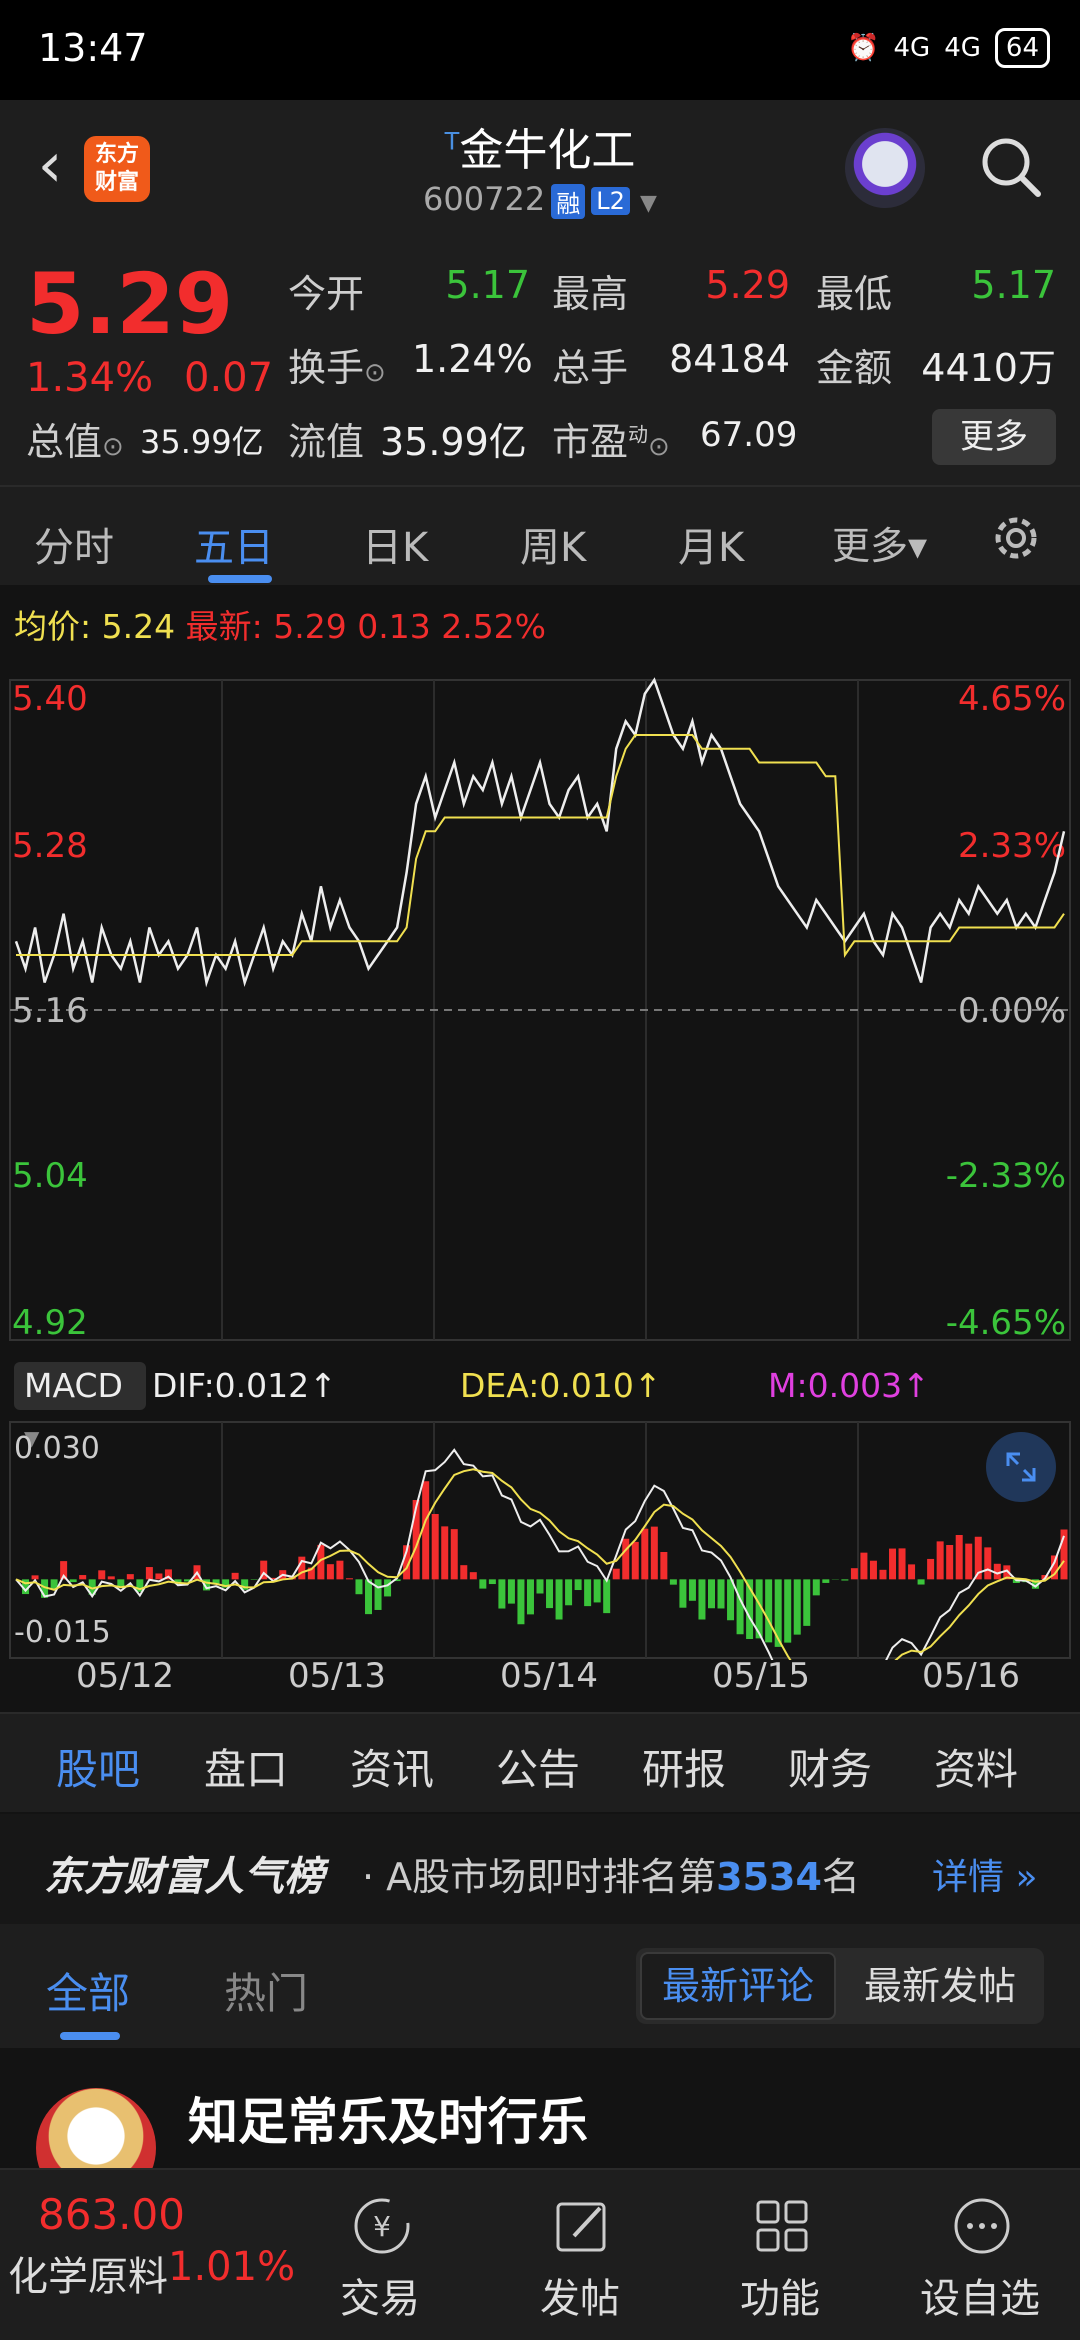 Image resolution: width=1080 pixels, height=2340 pixels. Describe the element at coordinates (962, 48) in the screenshot. I see `signal-icon-2: 4G` at that location.